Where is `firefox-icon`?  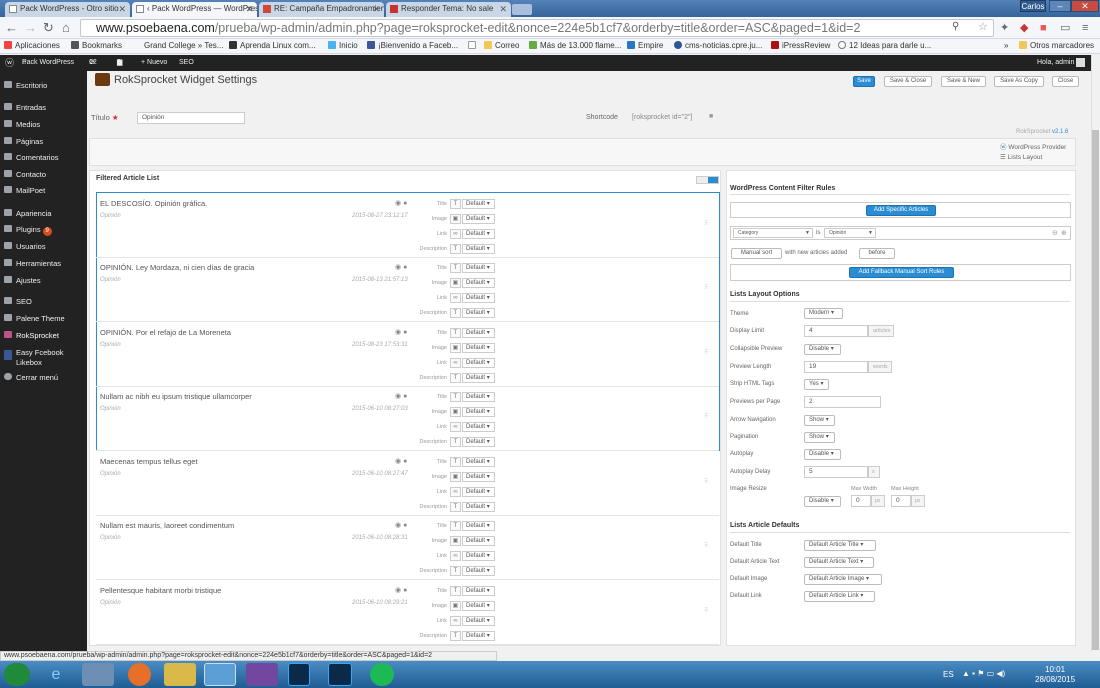 firefox-icon is located at coordinates (139, 674).